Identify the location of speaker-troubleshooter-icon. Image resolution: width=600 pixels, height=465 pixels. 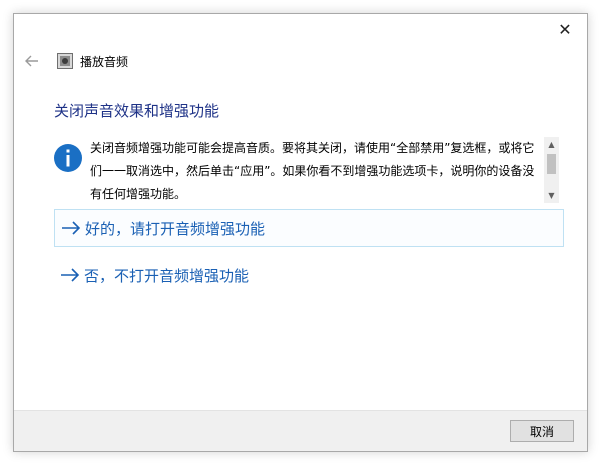
(65, 61).